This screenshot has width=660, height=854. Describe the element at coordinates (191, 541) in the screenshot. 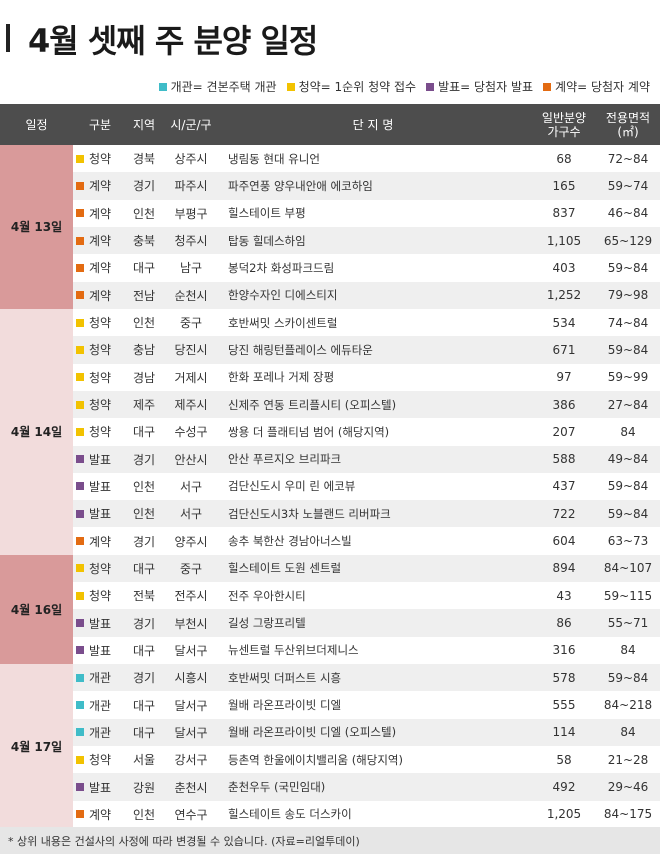

I see `city-cell: 양주시` at that location.